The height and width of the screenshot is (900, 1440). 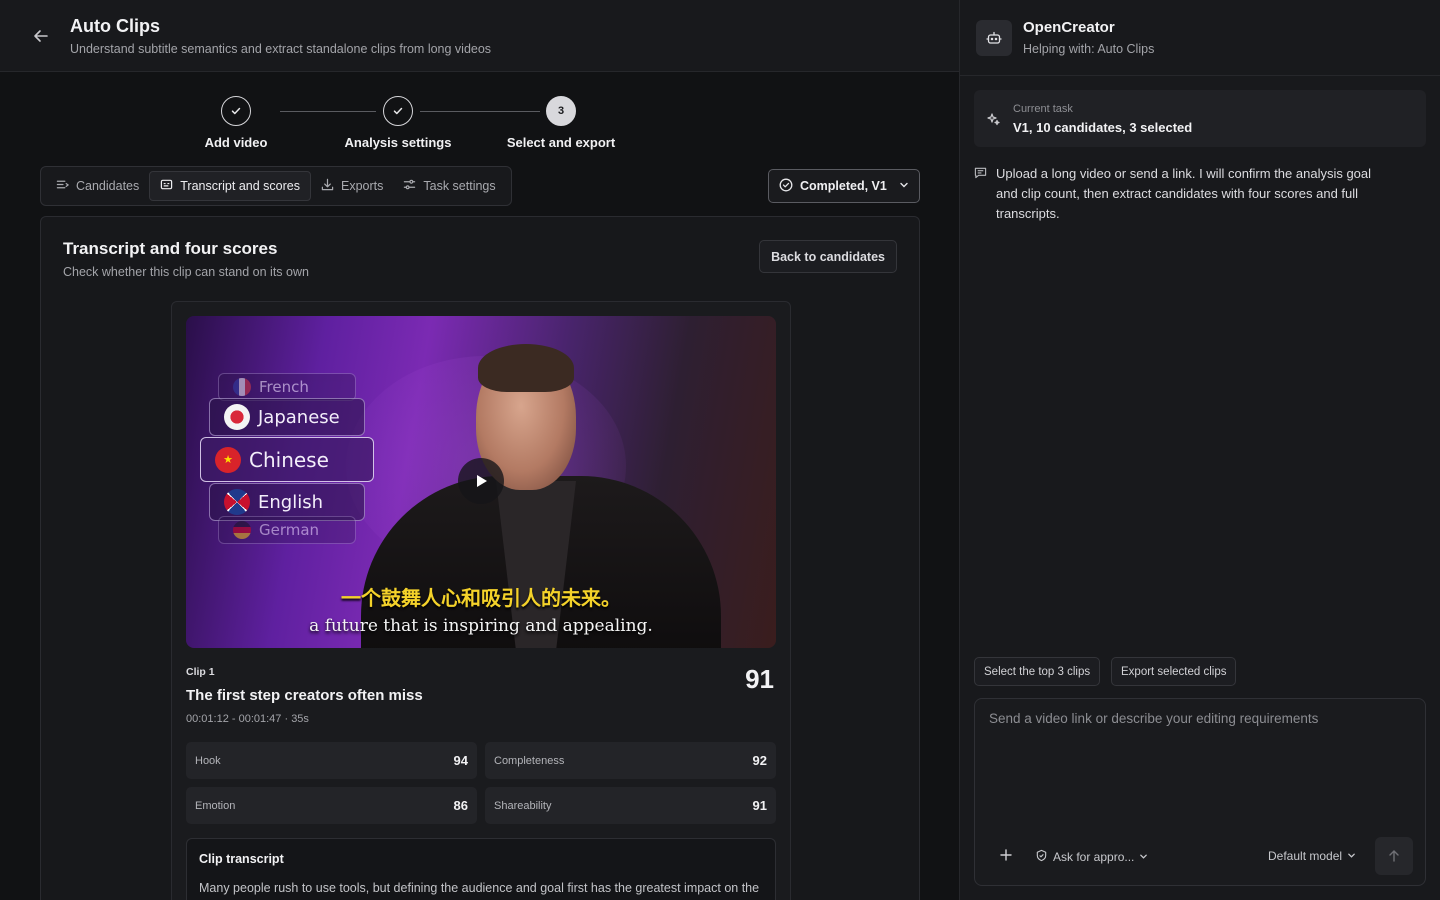 I want to click on play-icon, so click(x=481, y=481).